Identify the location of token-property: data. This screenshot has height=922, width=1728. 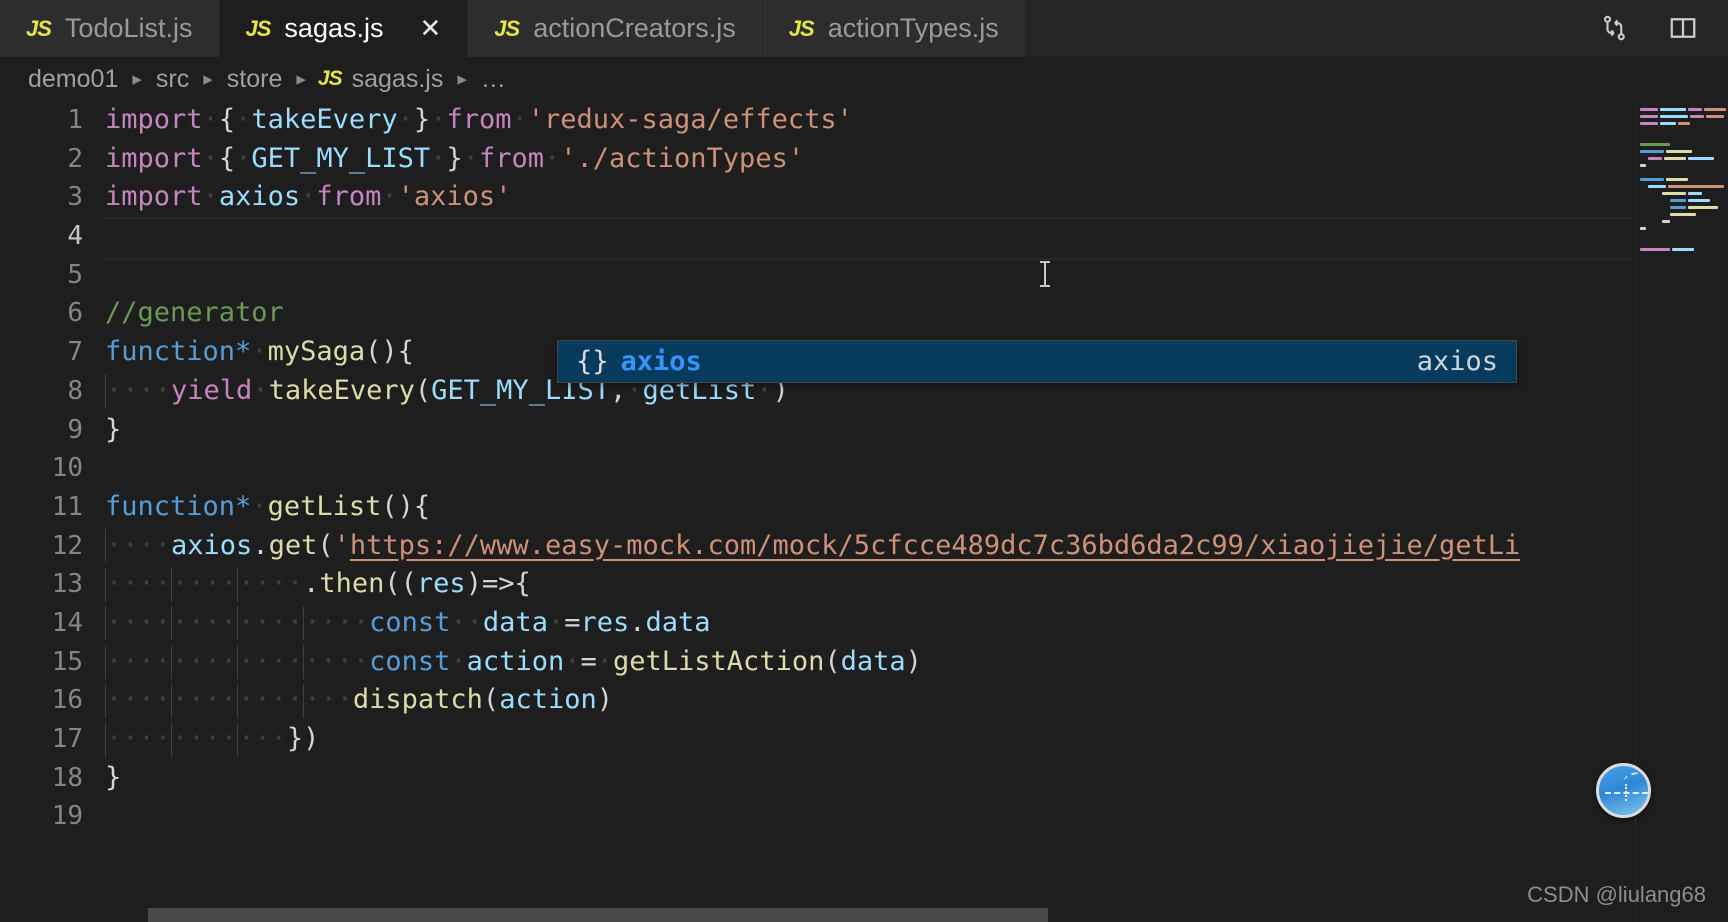
(678, 622).